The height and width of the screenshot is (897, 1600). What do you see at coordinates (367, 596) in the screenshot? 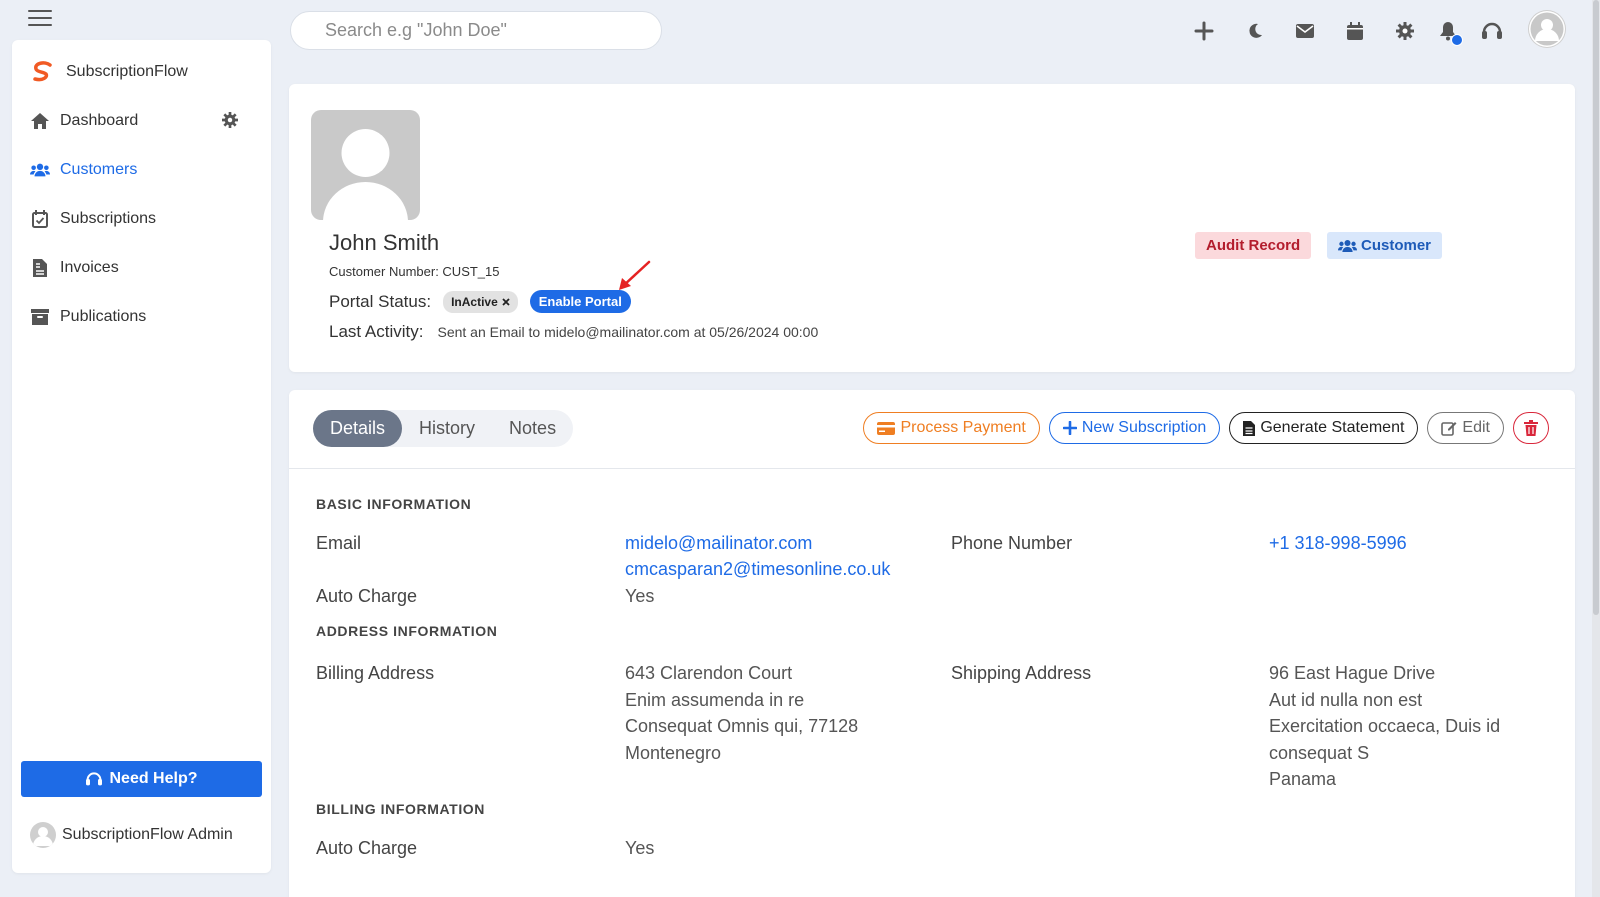
I see `auto-charge-label: Auto Charge` at bounding box center [367, 596].